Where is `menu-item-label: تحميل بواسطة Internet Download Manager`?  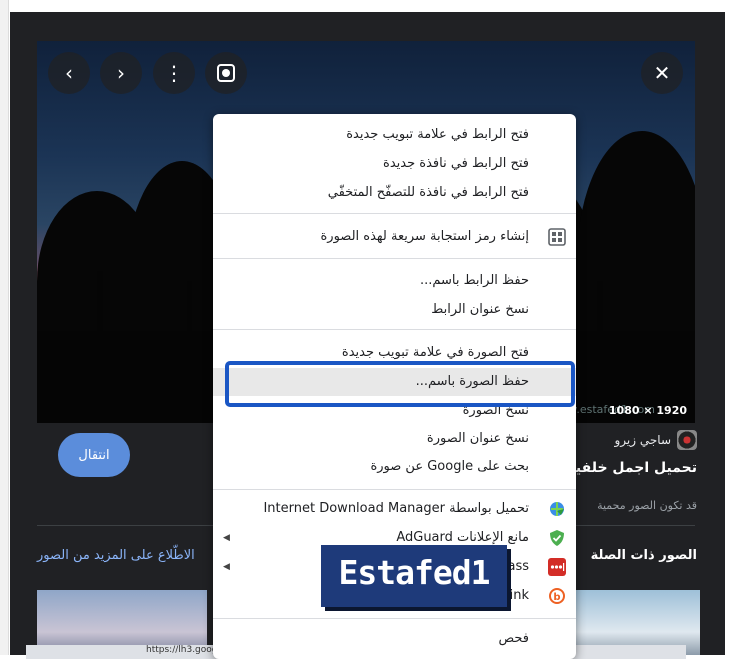 menu-item-label: تحميل بواسطة Internet Download Manager is located at coordinates (396, 508).